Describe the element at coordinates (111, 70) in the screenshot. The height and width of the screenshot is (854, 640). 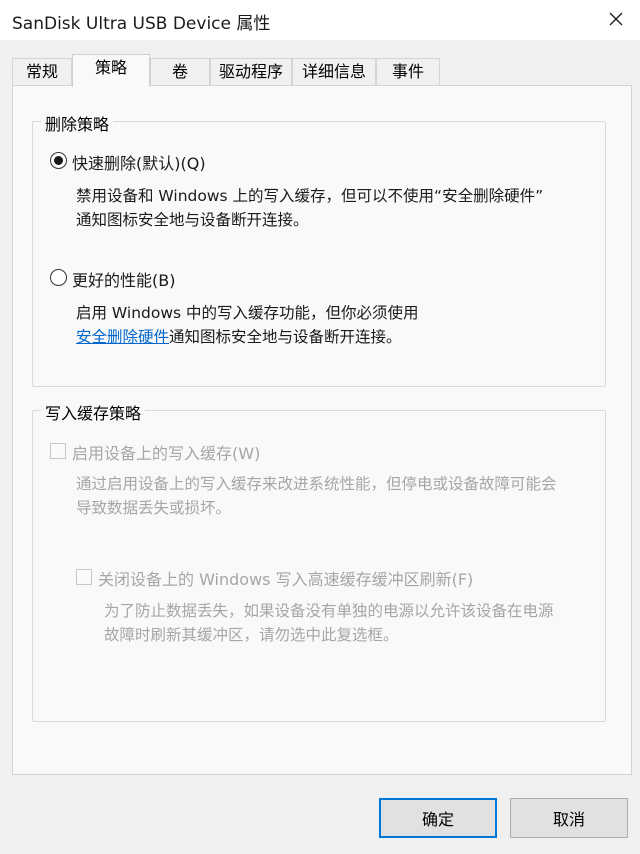
I see `tab-policies: 策略` at that location.